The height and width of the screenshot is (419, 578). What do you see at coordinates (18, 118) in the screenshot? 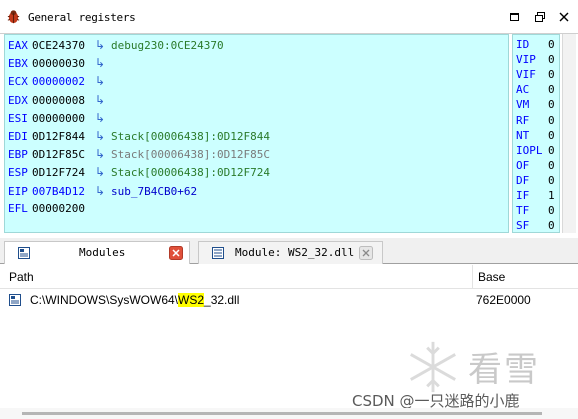
I see `register-name: ESI` at bounding box center [18, 118].